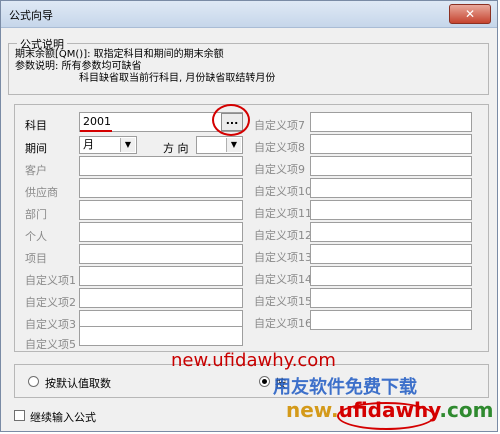 The width and height of the screenshot is (500, 434). What do you see at coordinates (50, 324) in the screenshot?
I see `custom-item-3-label: 自定义项3` at bounding box center [50, 324].